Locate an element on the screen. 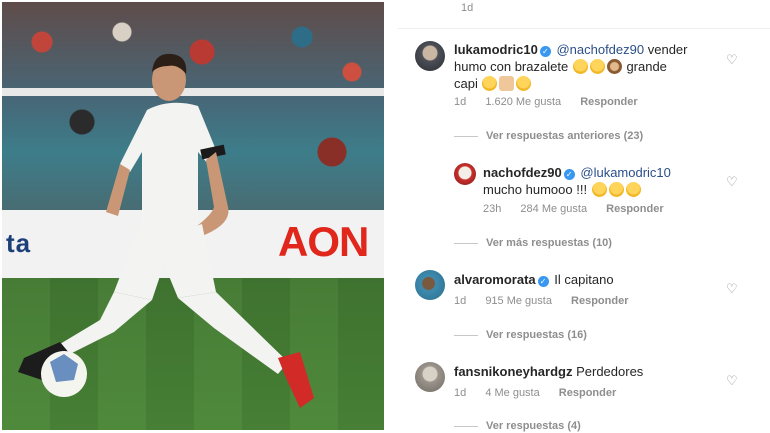  view-replies-label: Ver más respuestas (10) is located at coordinates (549, 243).